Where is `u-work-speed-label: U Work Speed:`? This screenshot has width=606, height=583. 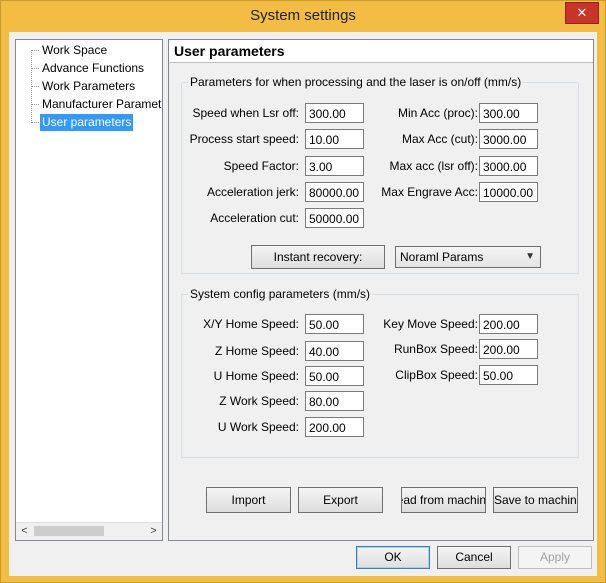
u-work-speed-label: U Work Speed: is located at coordinates (258, 427).